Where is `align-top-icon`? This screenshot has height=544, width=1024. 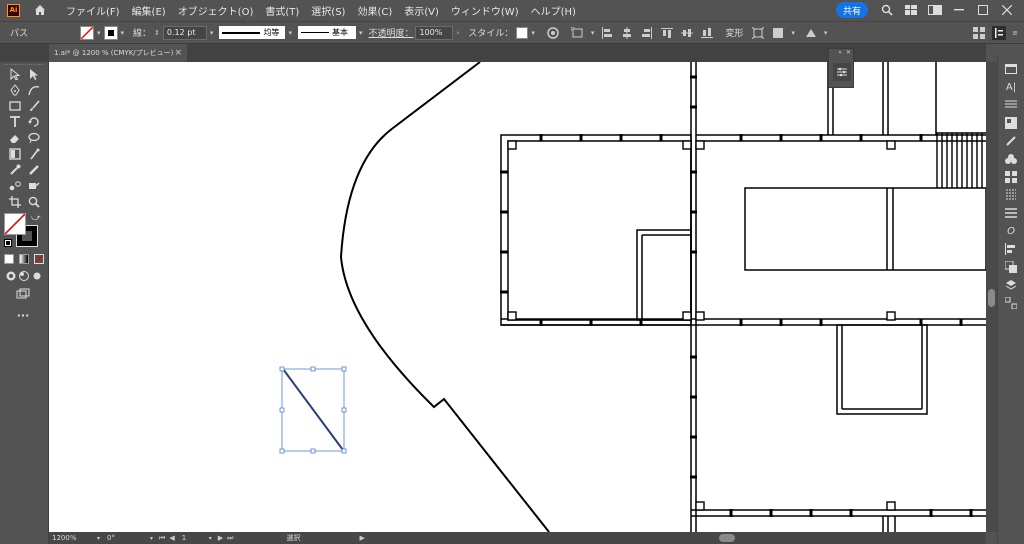
align-top-icon is located at coordinates (667, 33).